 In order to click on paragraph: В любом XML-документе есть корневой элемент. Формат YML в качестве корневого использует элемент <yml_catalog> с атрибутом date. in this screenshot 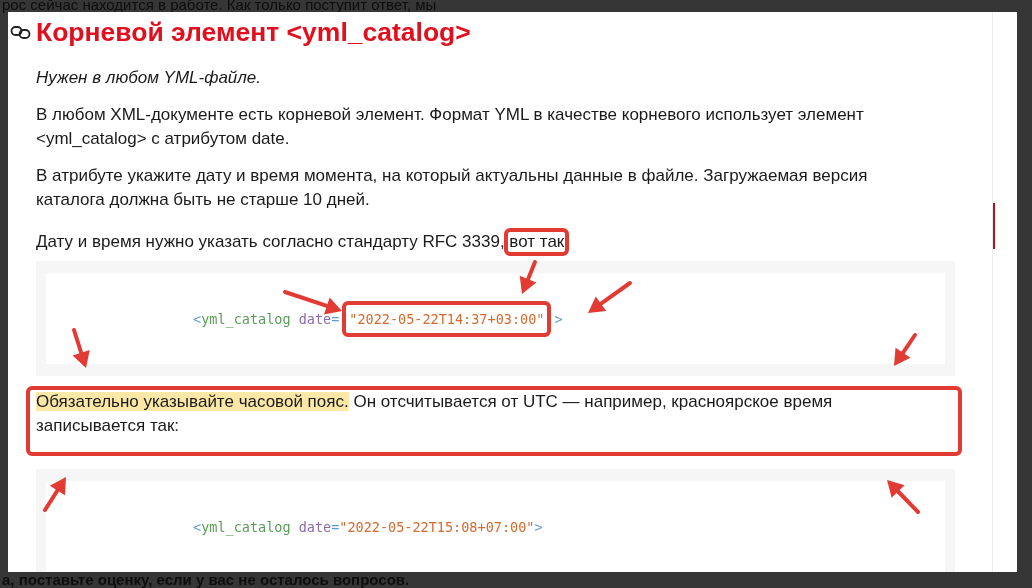, I will do `click(450, 127)`.